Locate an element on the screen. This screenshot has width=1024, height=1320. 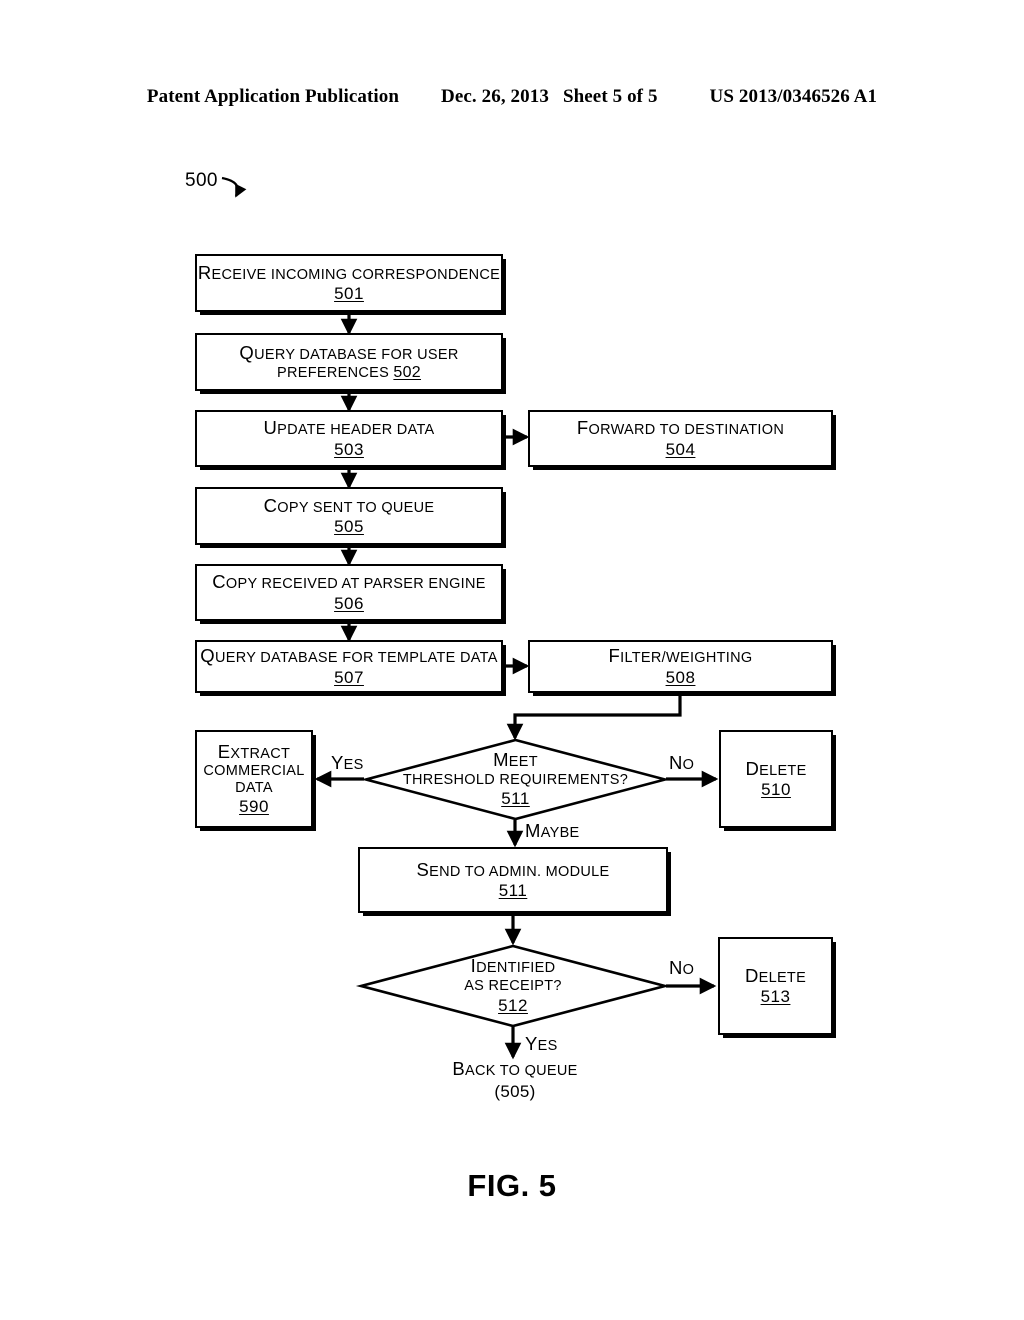
node-511b-number: 511 is located at coordinates (513, 891).